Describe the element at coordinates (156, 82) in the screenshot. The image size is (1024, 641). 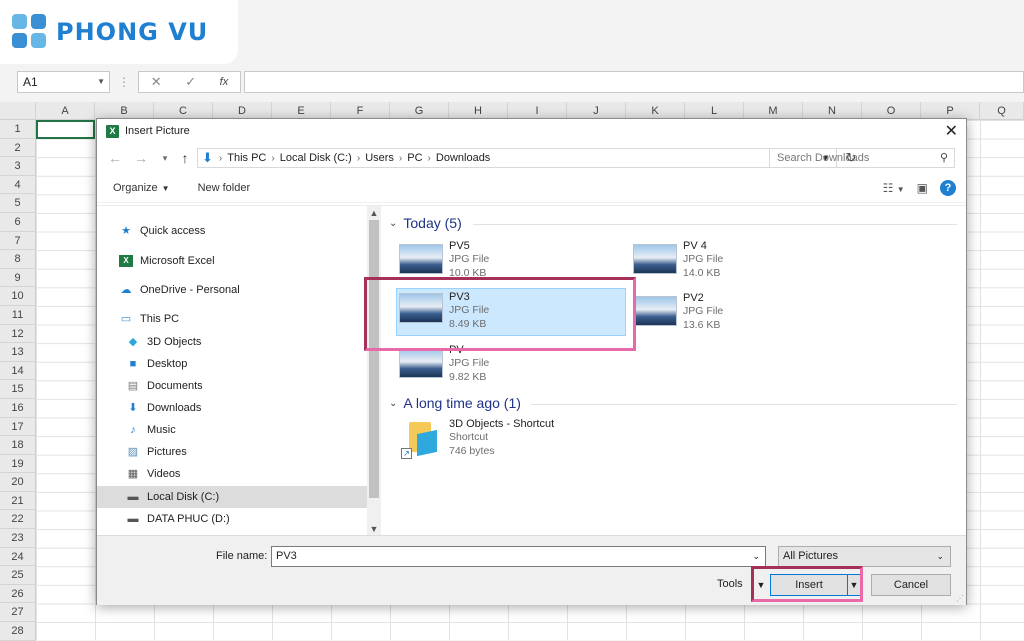
I see `cancel-formula-icon: ✕` at that location.